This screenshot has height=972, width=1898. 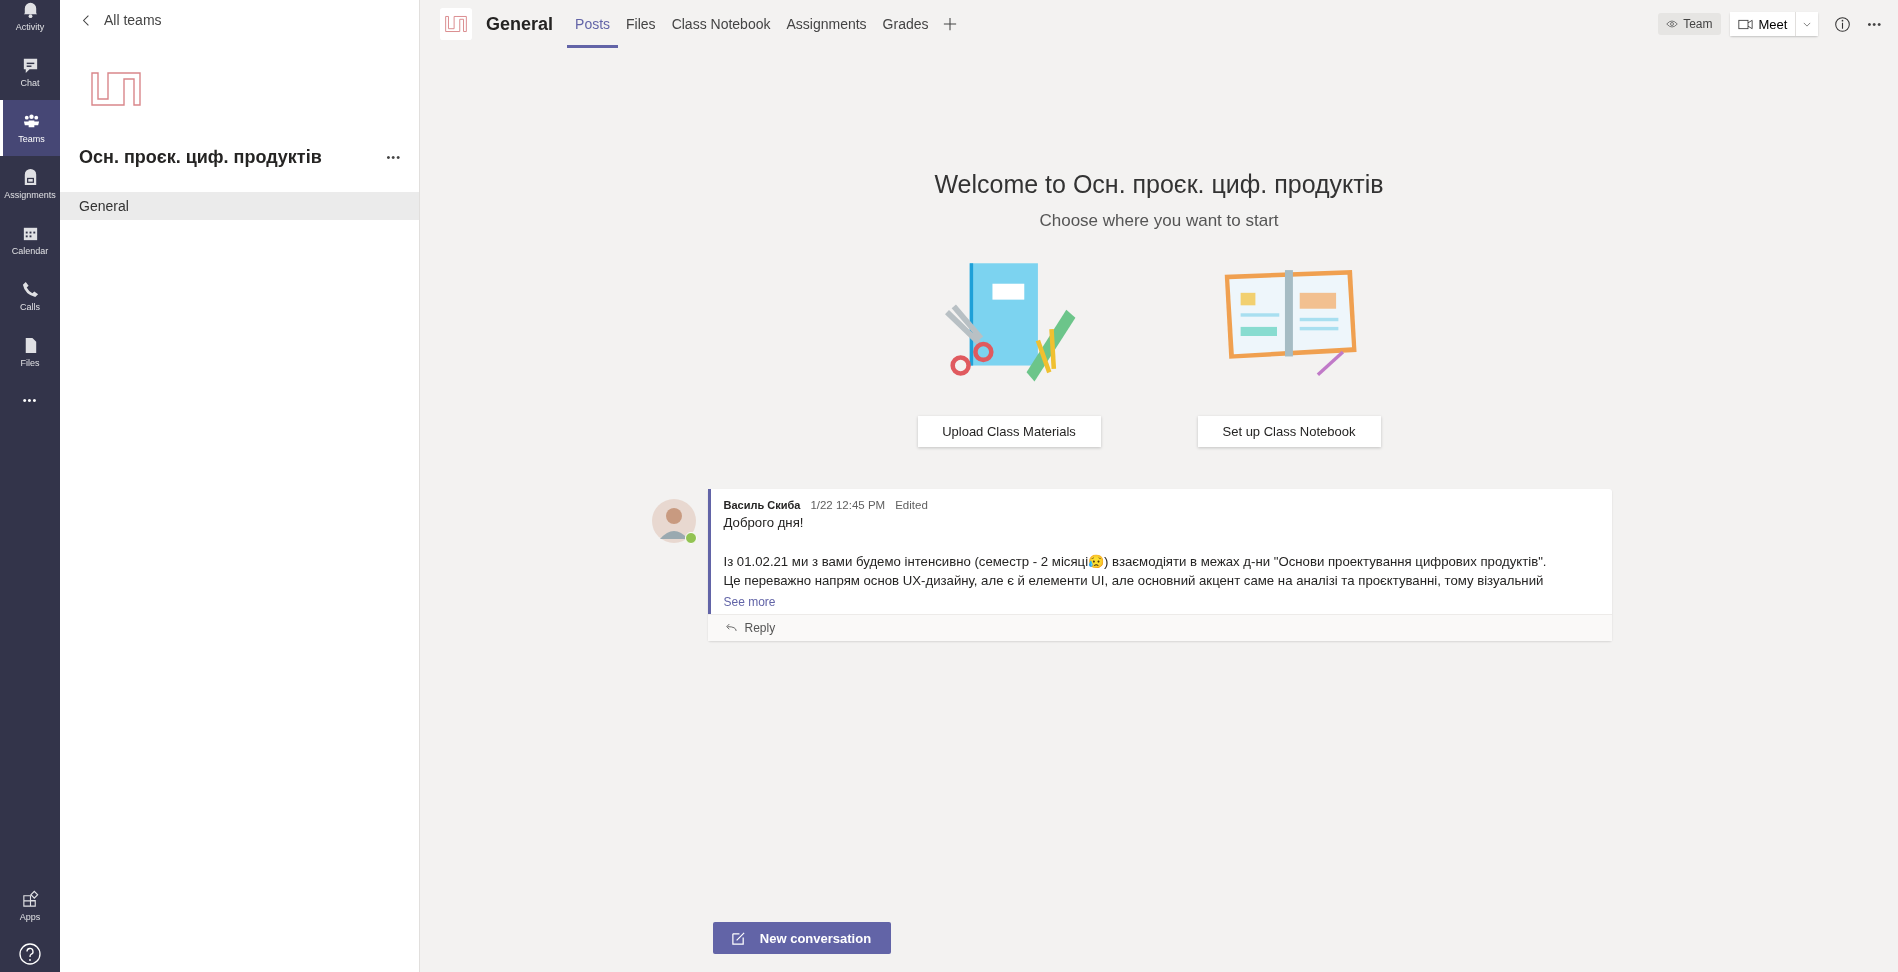 I want to click on team-button: Team, so click(x=1689, y=24).